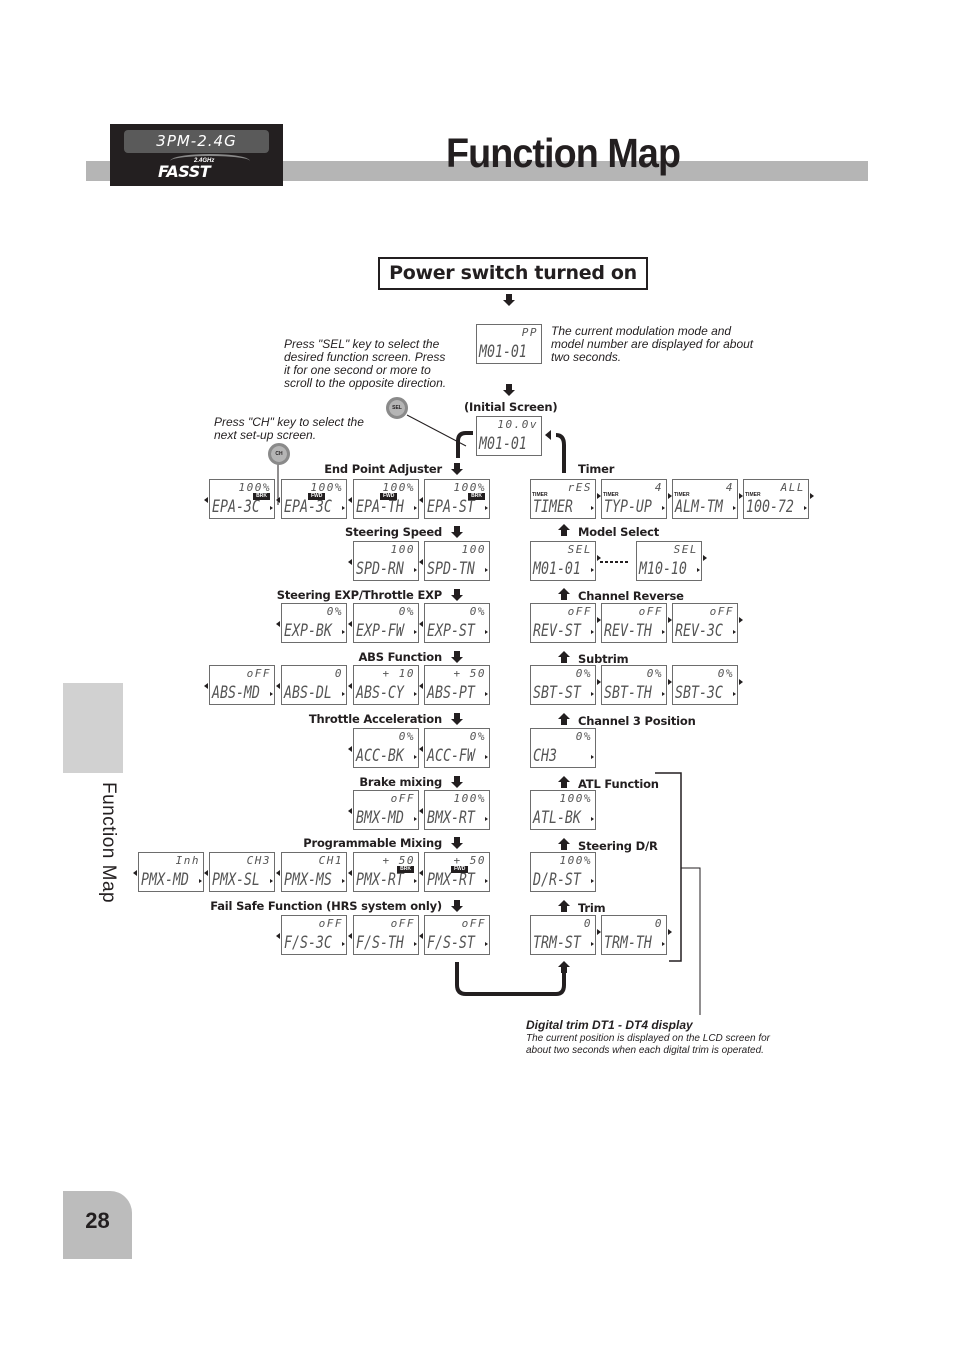  What do you see at coordinates (165, 880) in the screenshot?
I see `lcd-bottom-value: PMX-MD` at bounding box center [165, 880].